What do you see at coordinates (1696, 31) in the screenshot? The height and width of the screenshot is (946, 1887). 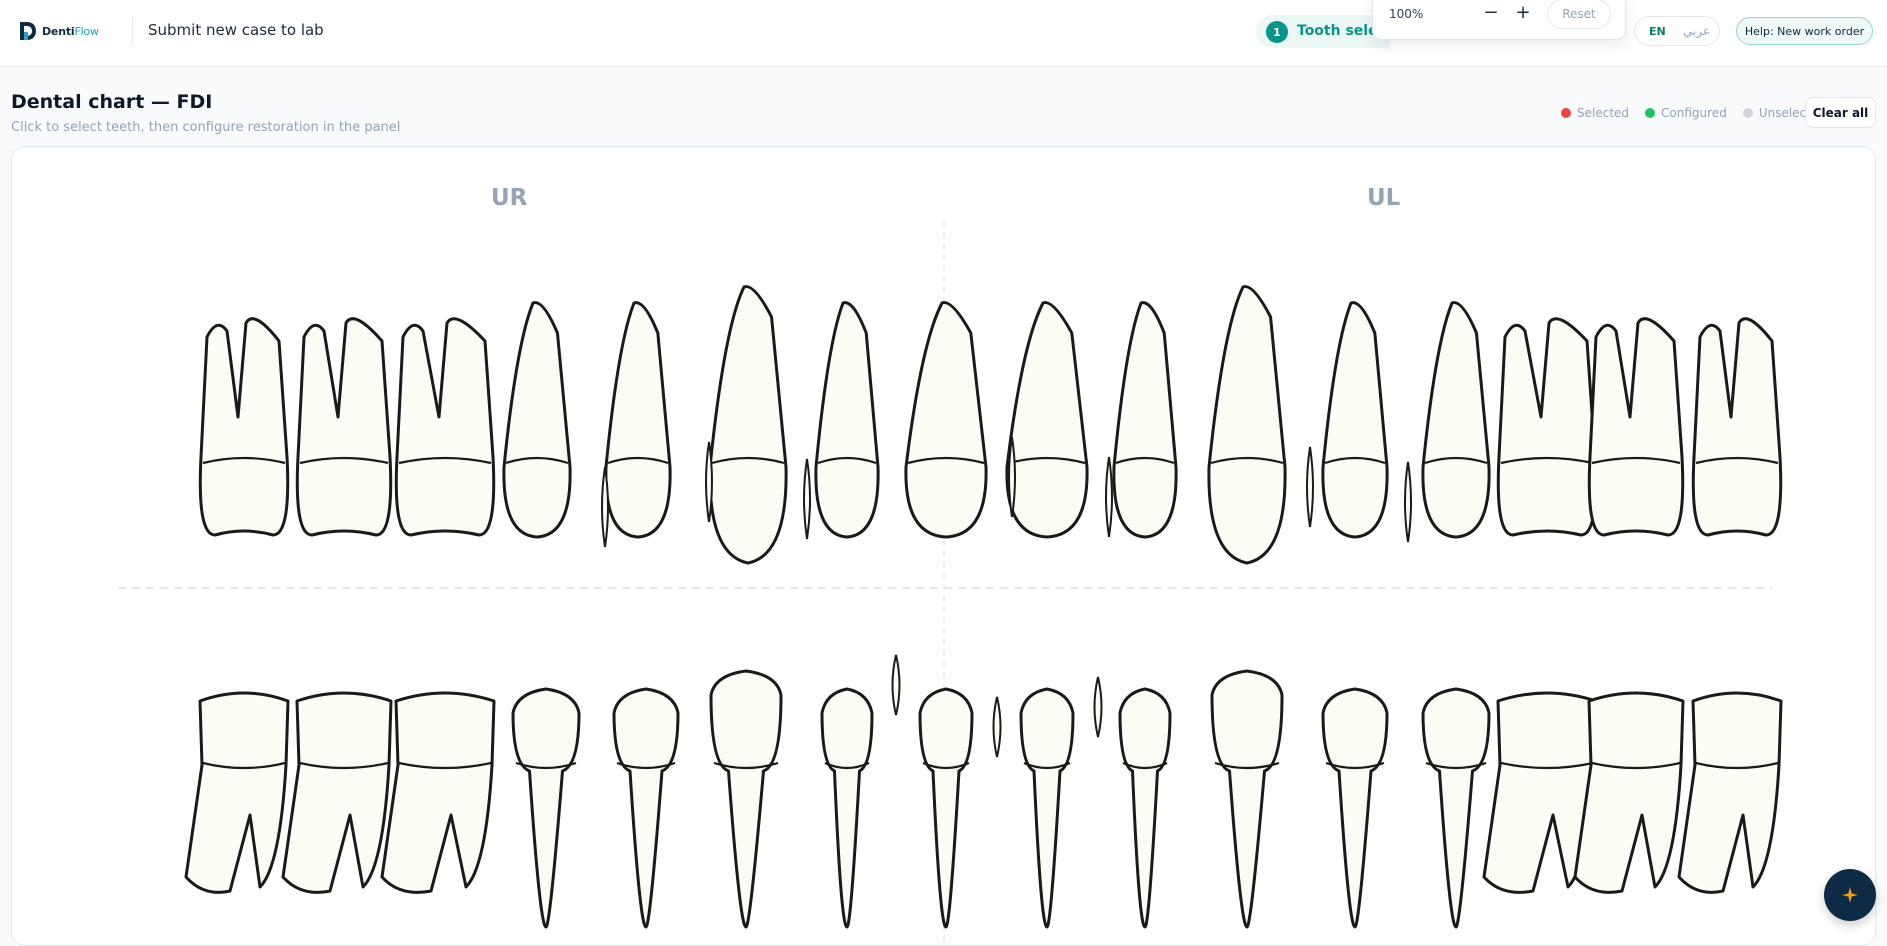 I see `language-ar-option: عربي` at bounding box center [1696, 31].